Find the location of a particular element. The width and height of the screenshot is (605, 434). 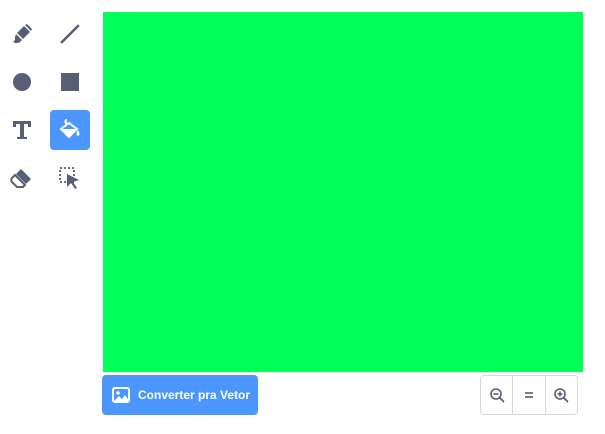

text-tool is located at coordinates (22, 130).